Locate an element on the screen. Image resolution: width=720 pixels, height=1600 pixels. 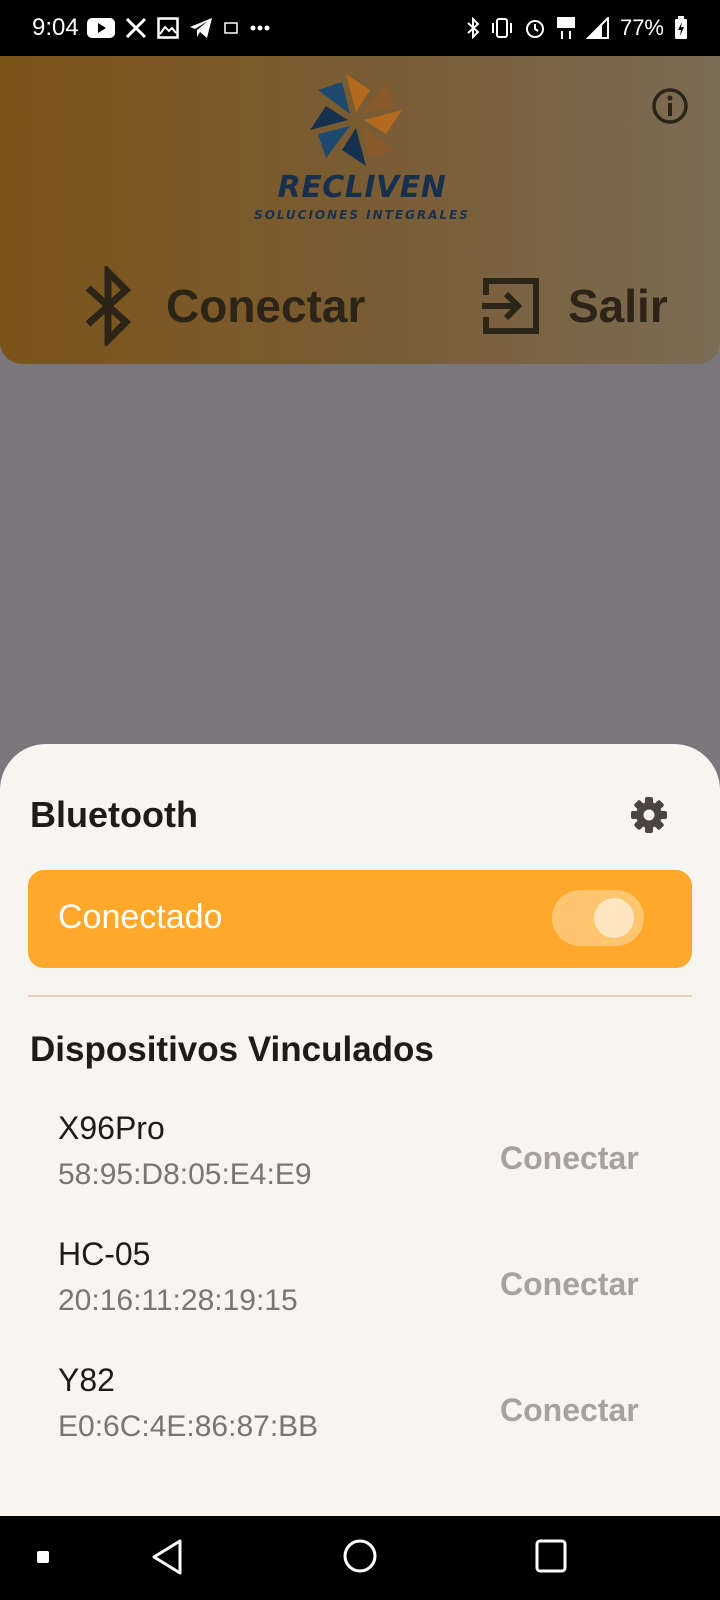
home-icon is located at coordinates (360, 1558).